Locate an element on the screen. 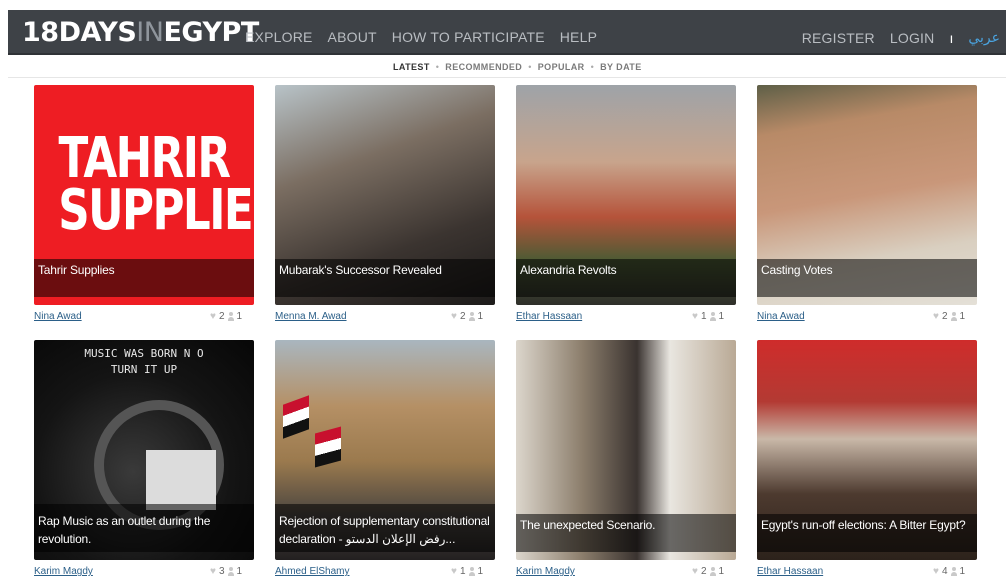 This screenshot has height=580, width=1006. story-meta: Karim Magdy ♥ 2 1 is located at coordinates (636, 573).